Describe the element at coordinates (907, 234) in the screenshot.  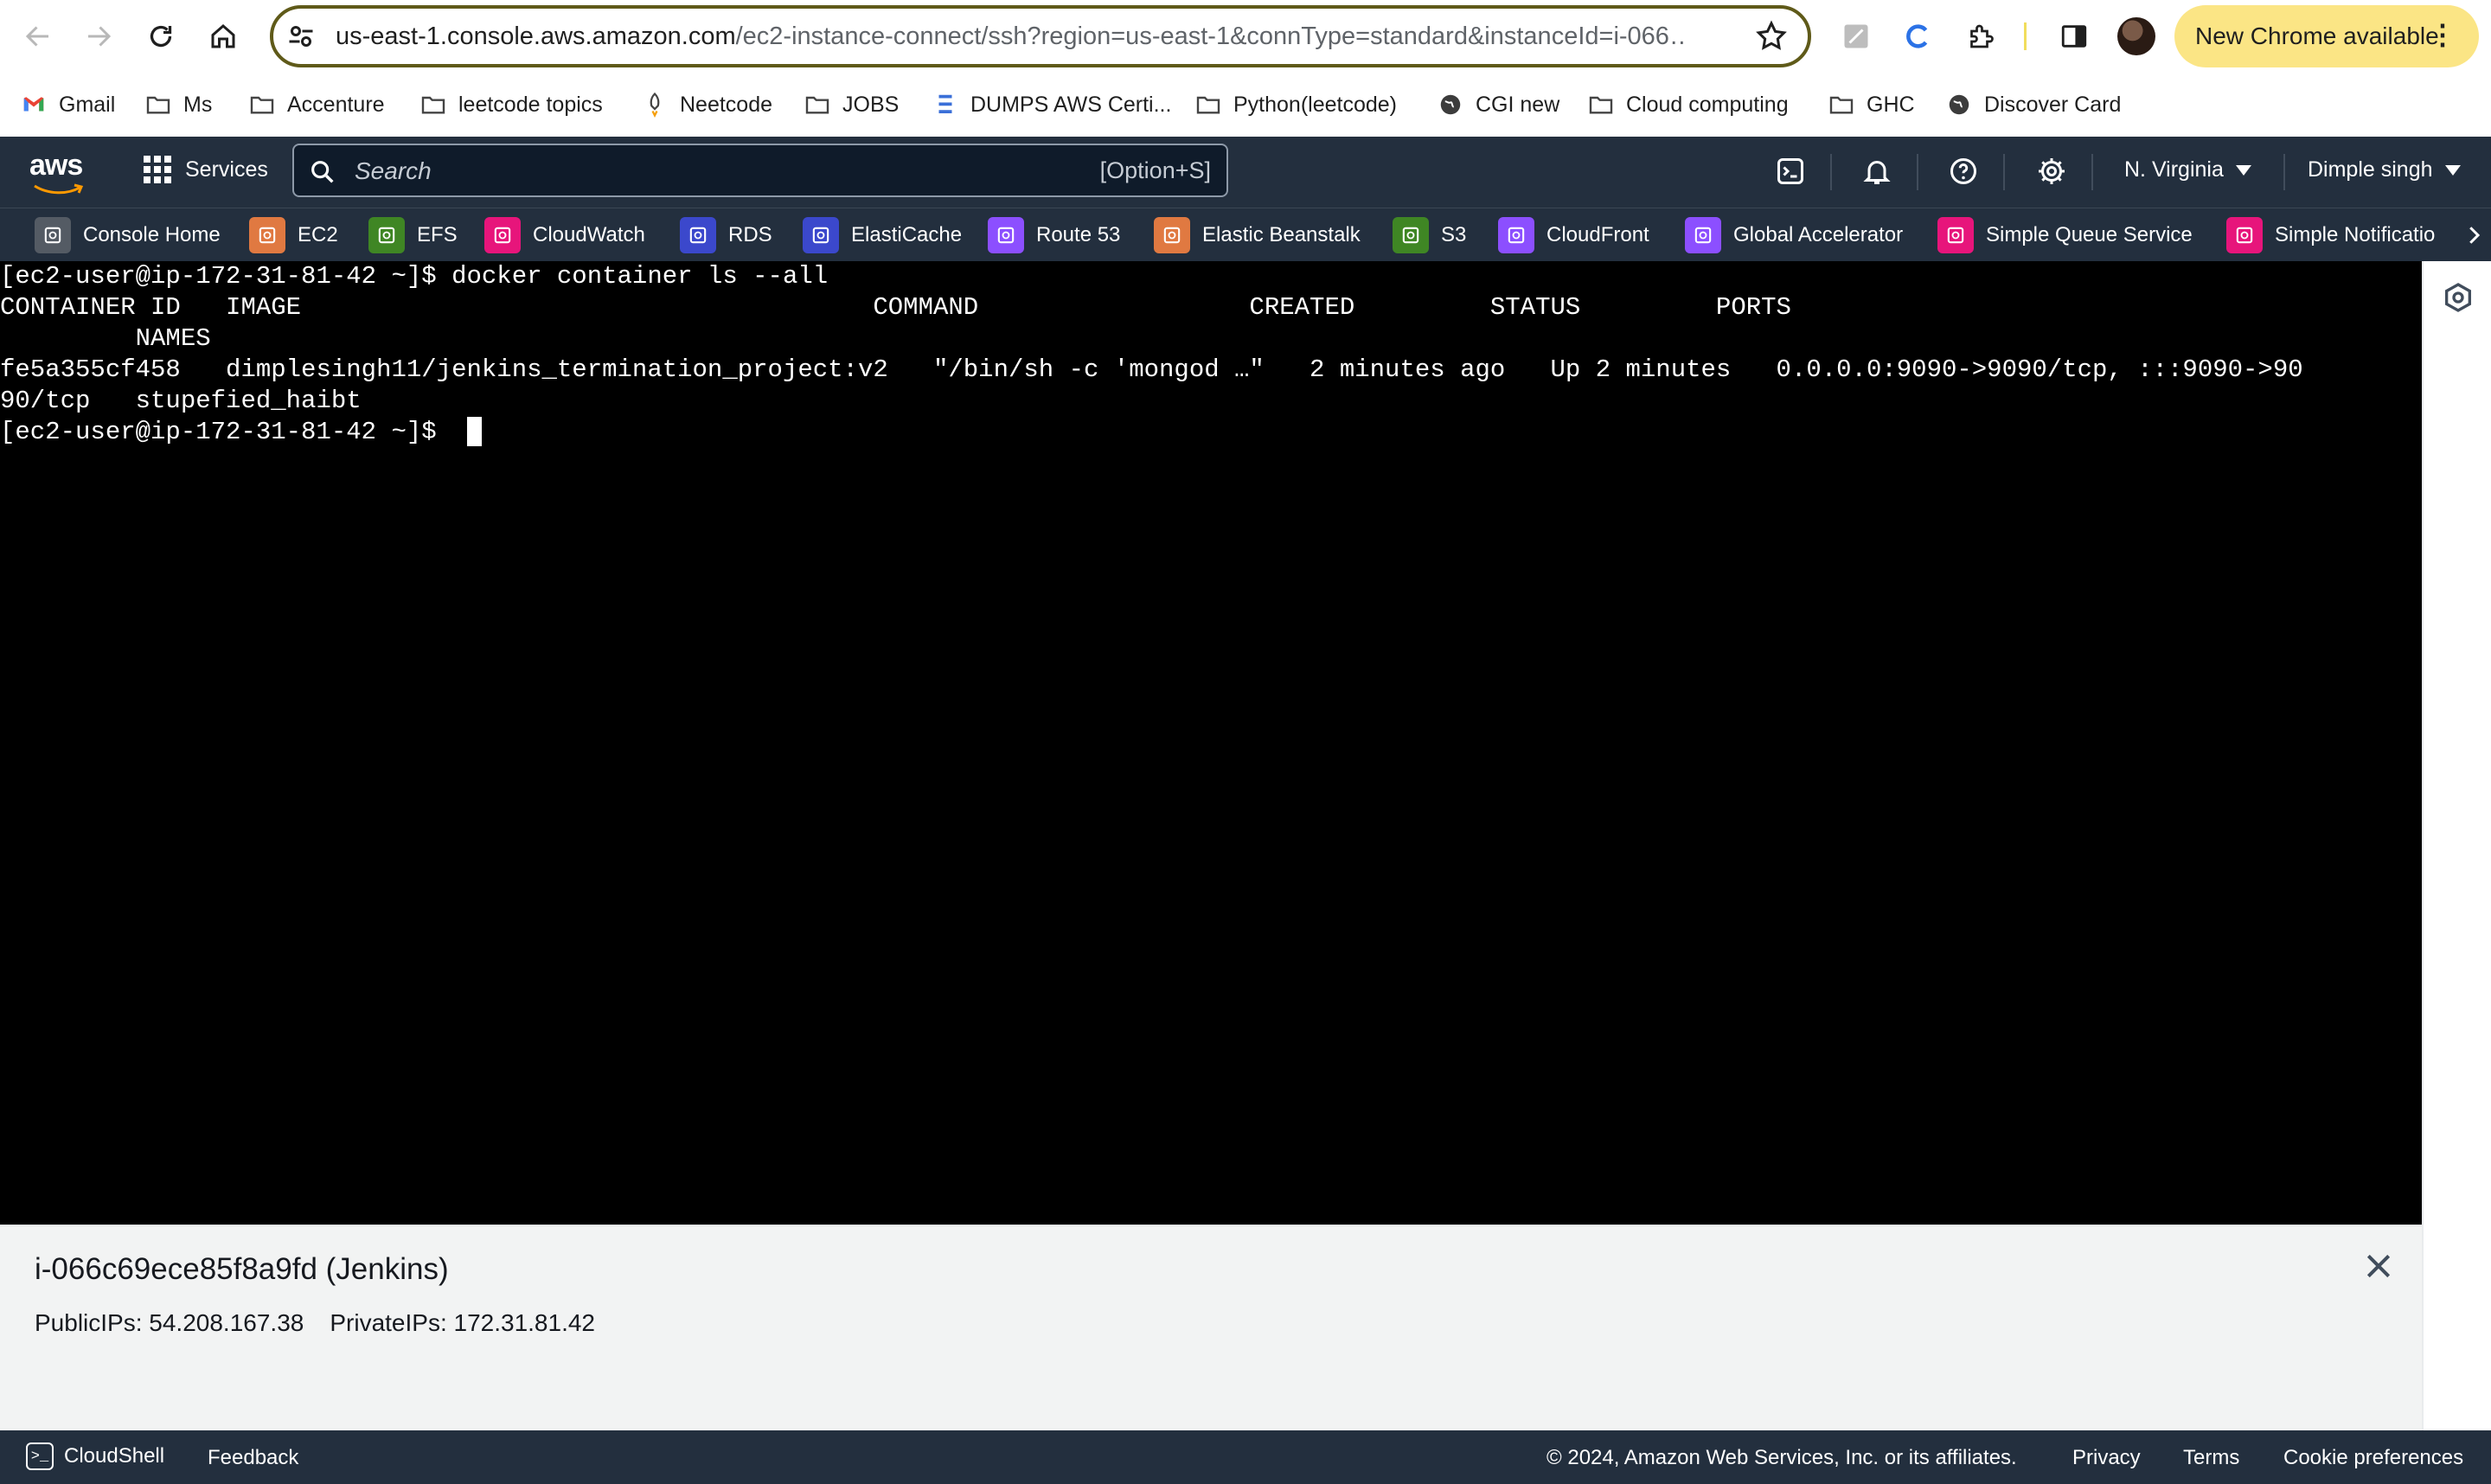
I see `favorite-label: ElastiCache` at that location.